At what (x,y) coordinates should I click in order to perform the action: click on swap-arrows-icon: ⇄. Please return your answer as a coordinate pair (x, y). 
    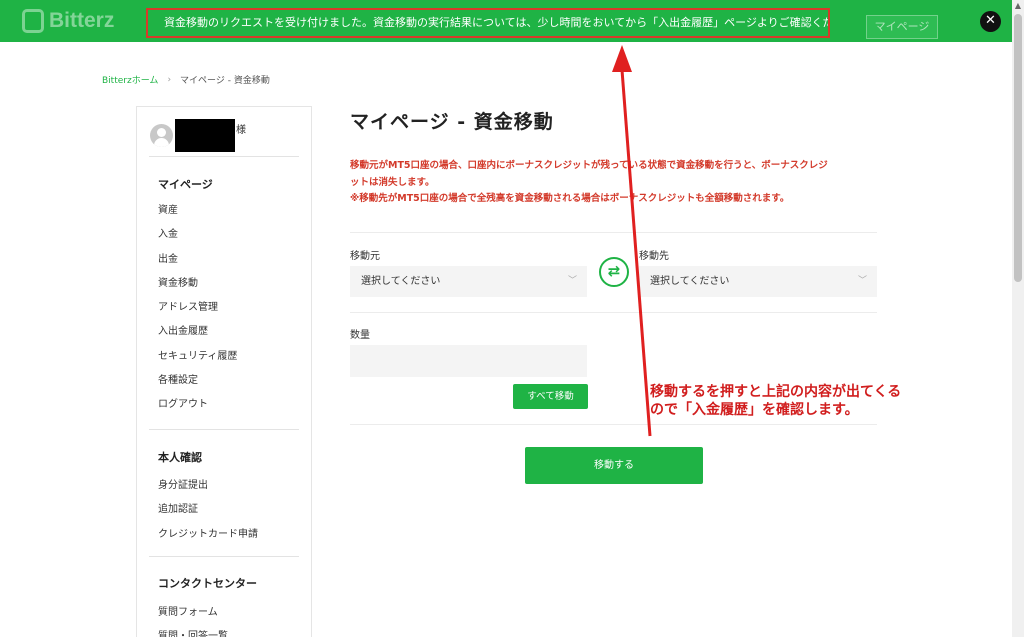
    Looking at the image, I should click on (614, 272).